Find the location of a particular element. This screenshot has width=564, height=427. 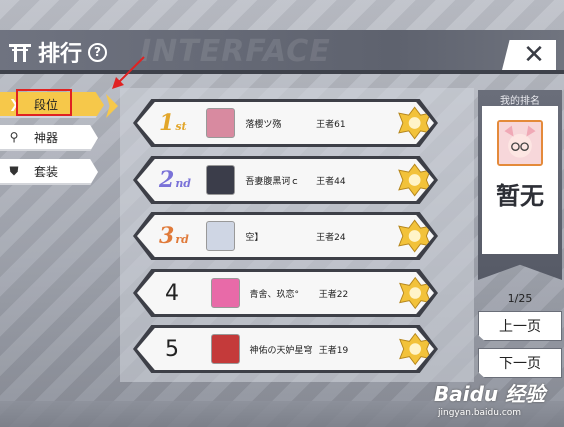

rank-number: 1 is located at coordinates (167, 123).